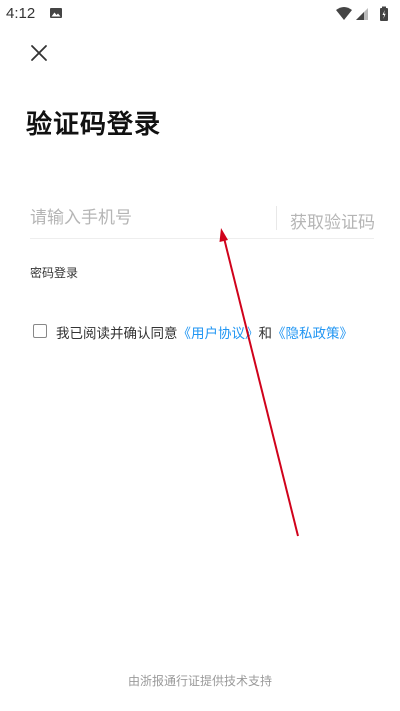  I want to click on phone-input, so click(148, 218).